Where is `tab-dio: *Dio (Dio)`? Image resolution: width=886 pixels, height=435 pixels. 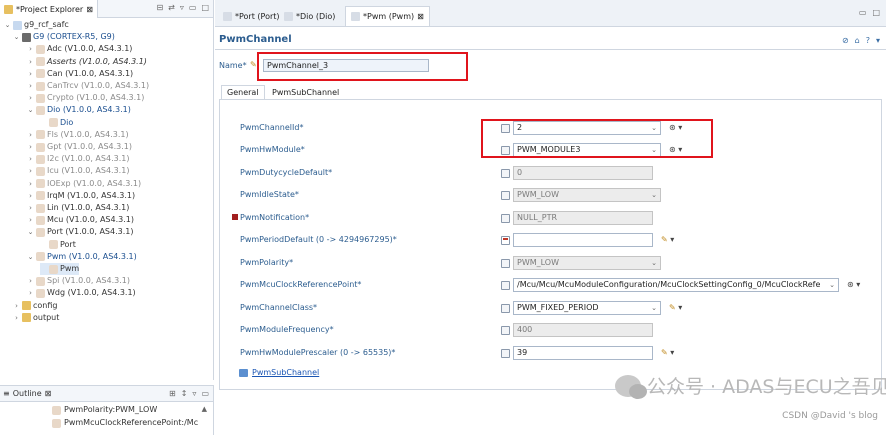
tab-dio: *Dio (Dio) is located at coordinates (309, 16).